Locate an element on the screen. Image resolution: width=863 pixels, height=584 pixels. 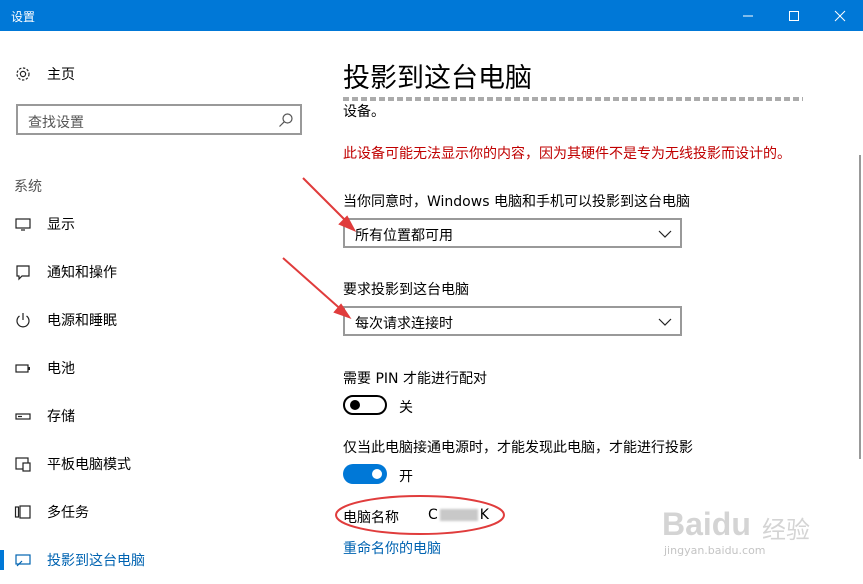
maximize-button is located at coordinates (794, 15).